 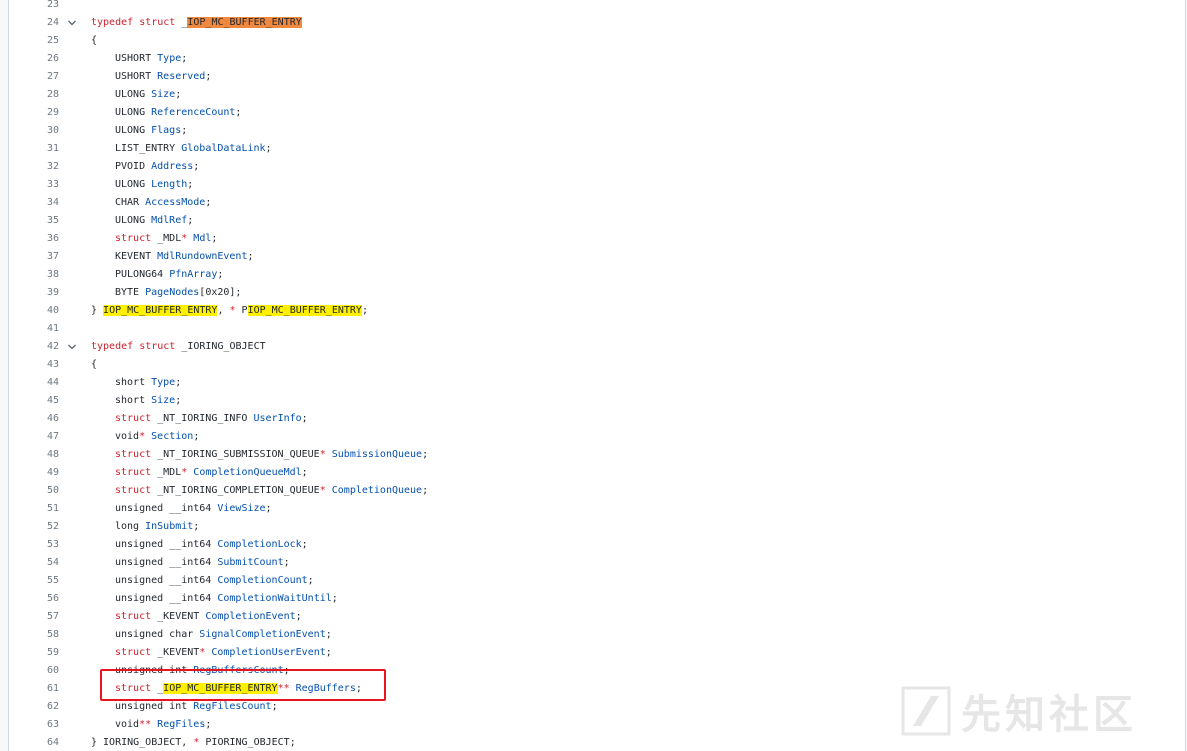 What do you see at coordinates (52, 652) in the screenshot?
I see `line-number: 59` at bounding box center [52, 652].